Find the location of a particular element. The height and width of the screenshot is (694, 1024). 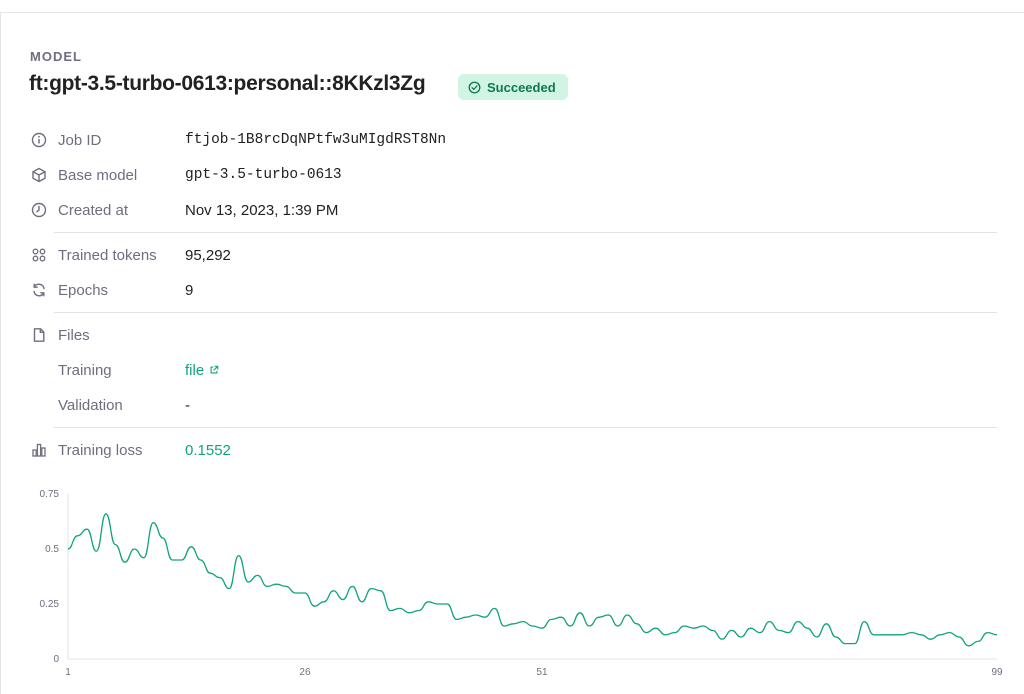

clock-icon is located at coordinates (39, 210).